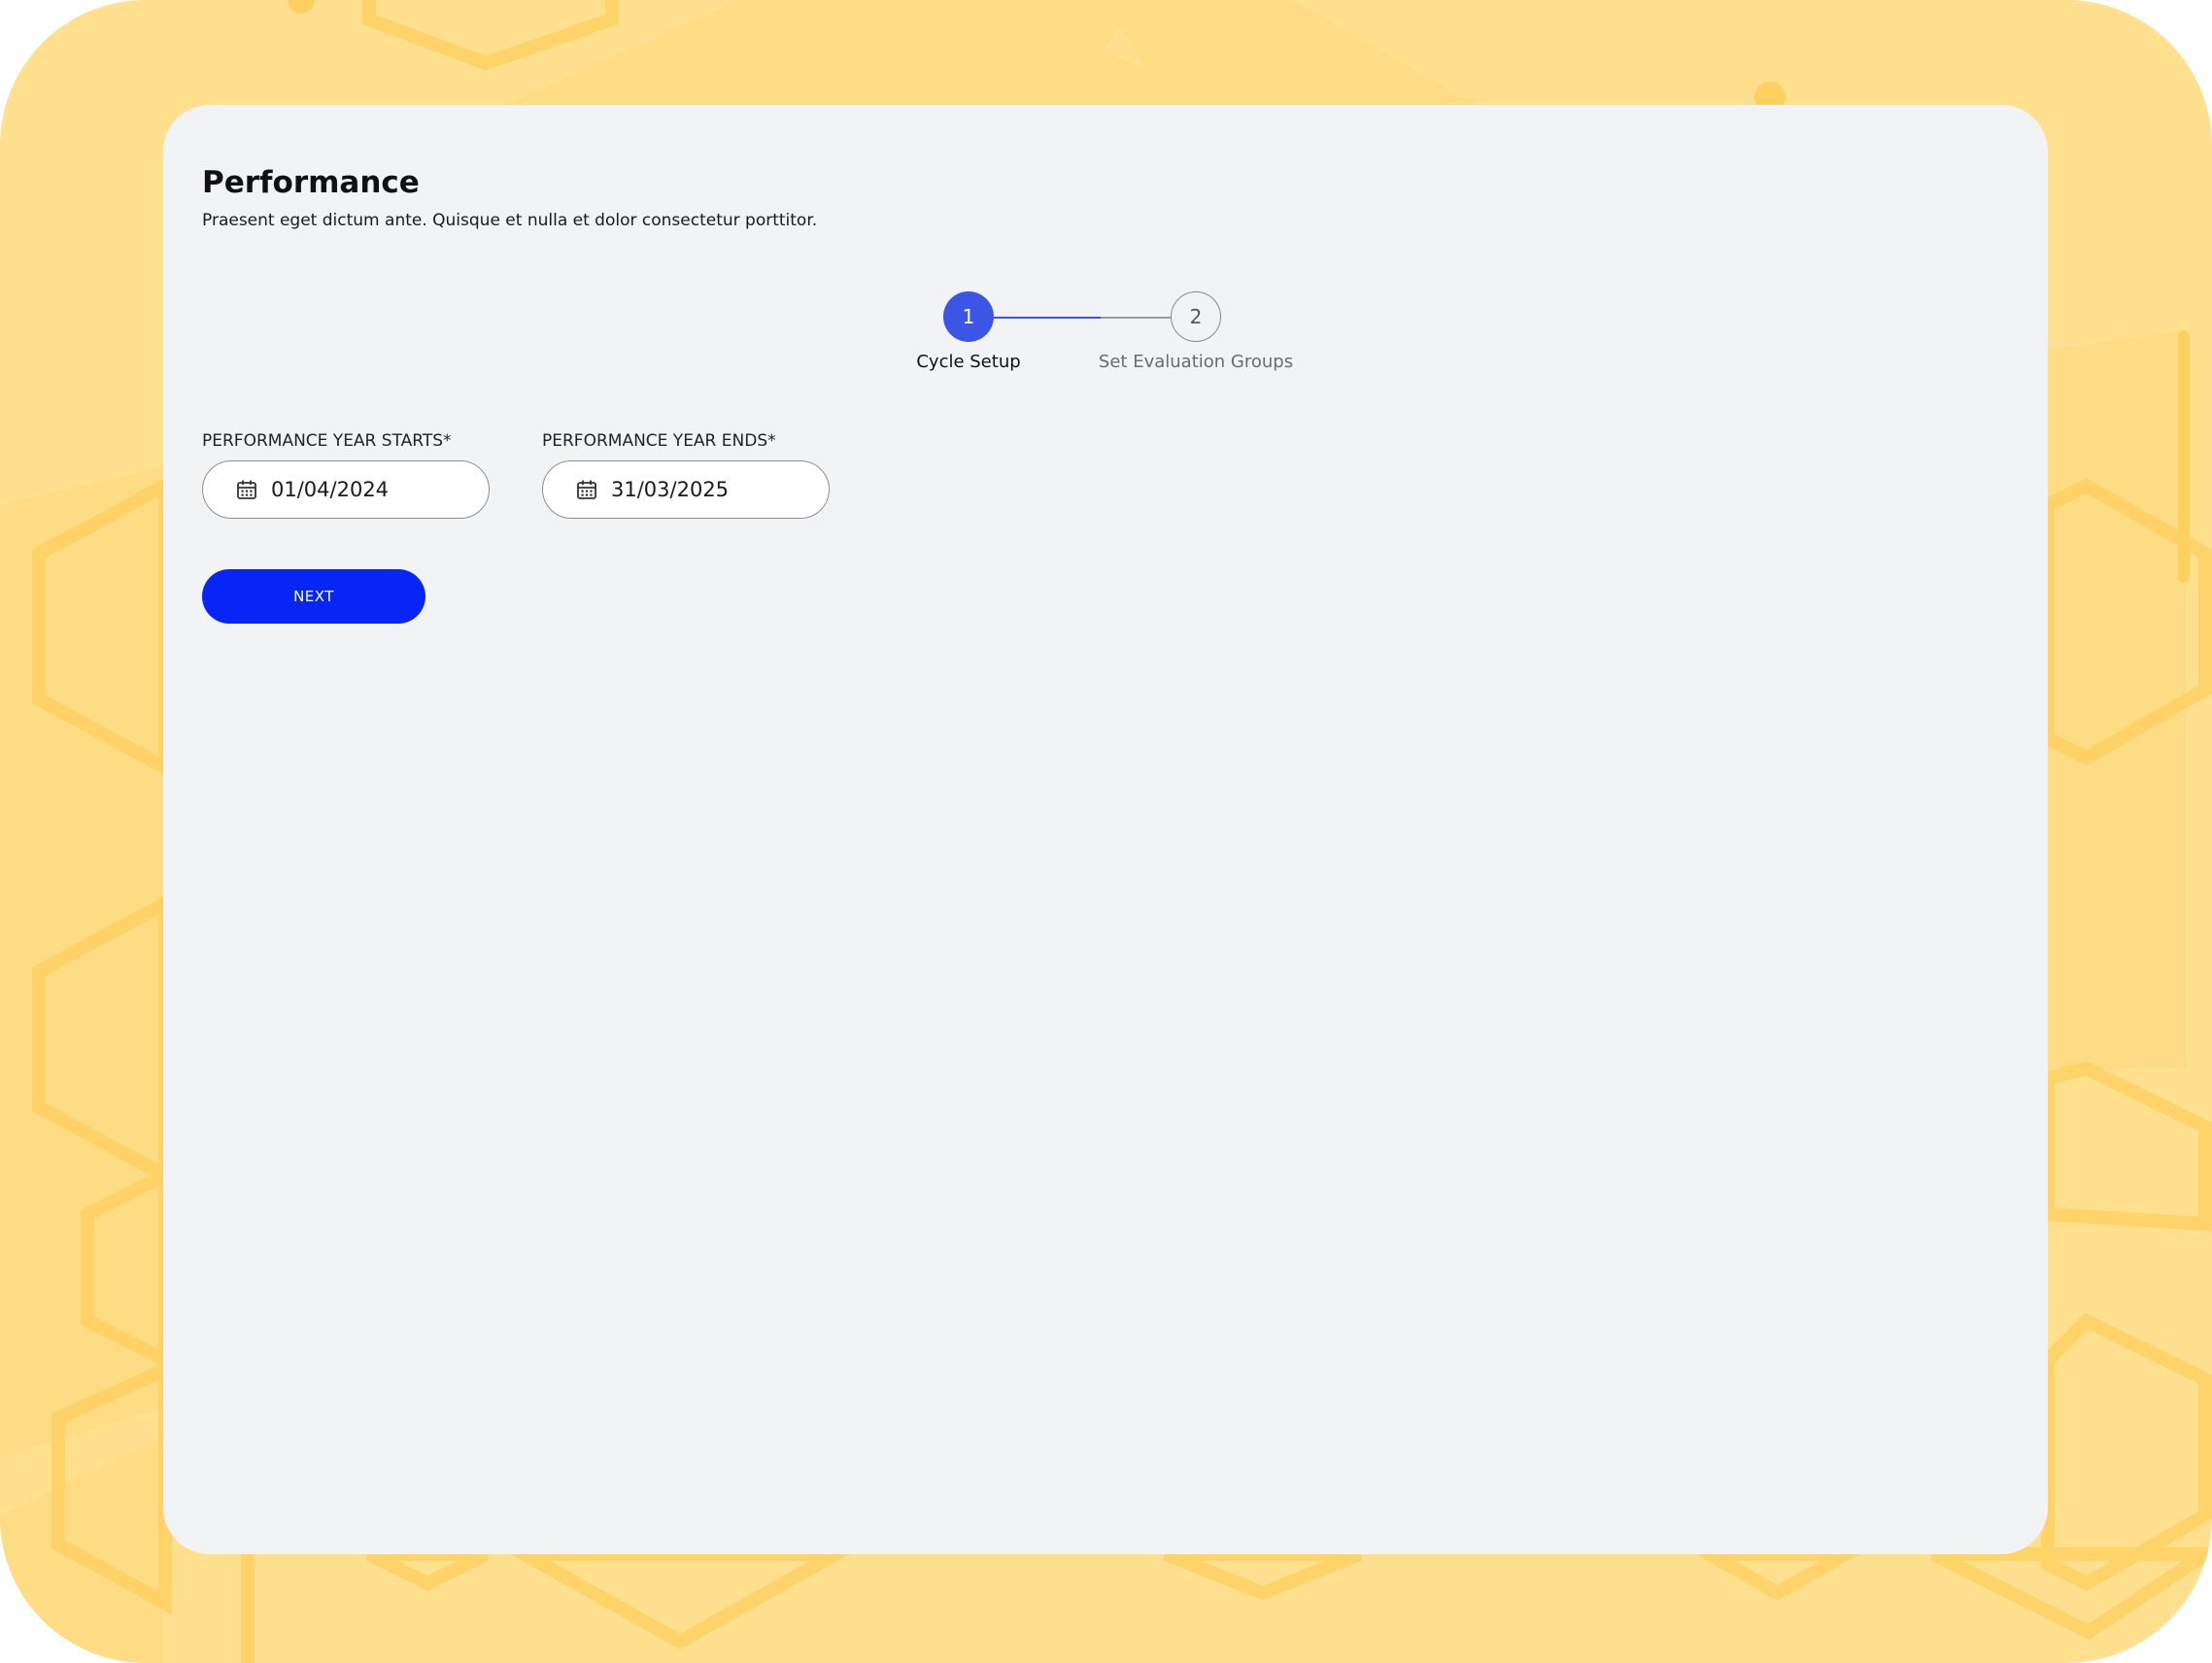  I want to click on year-end-value: 31/03/2025, so click(670, 489).